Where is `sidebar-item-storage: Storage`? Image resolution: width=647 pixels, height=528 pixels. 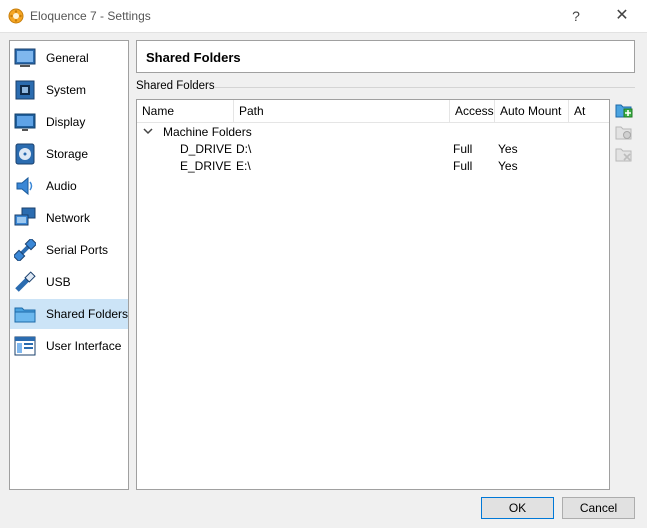 sidebar-item-storage: Storage is located at coordinates (69, 154).